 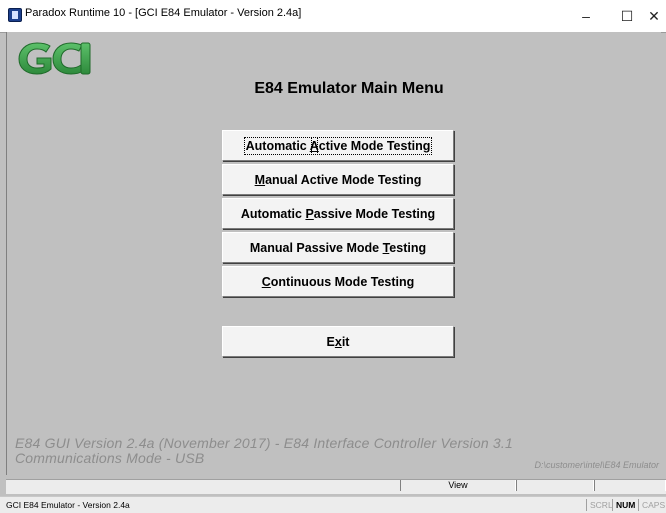 I want to click on automatic-active-mode-testing-button: Automatic Active Mode Testing, so click(x=338, y=145).